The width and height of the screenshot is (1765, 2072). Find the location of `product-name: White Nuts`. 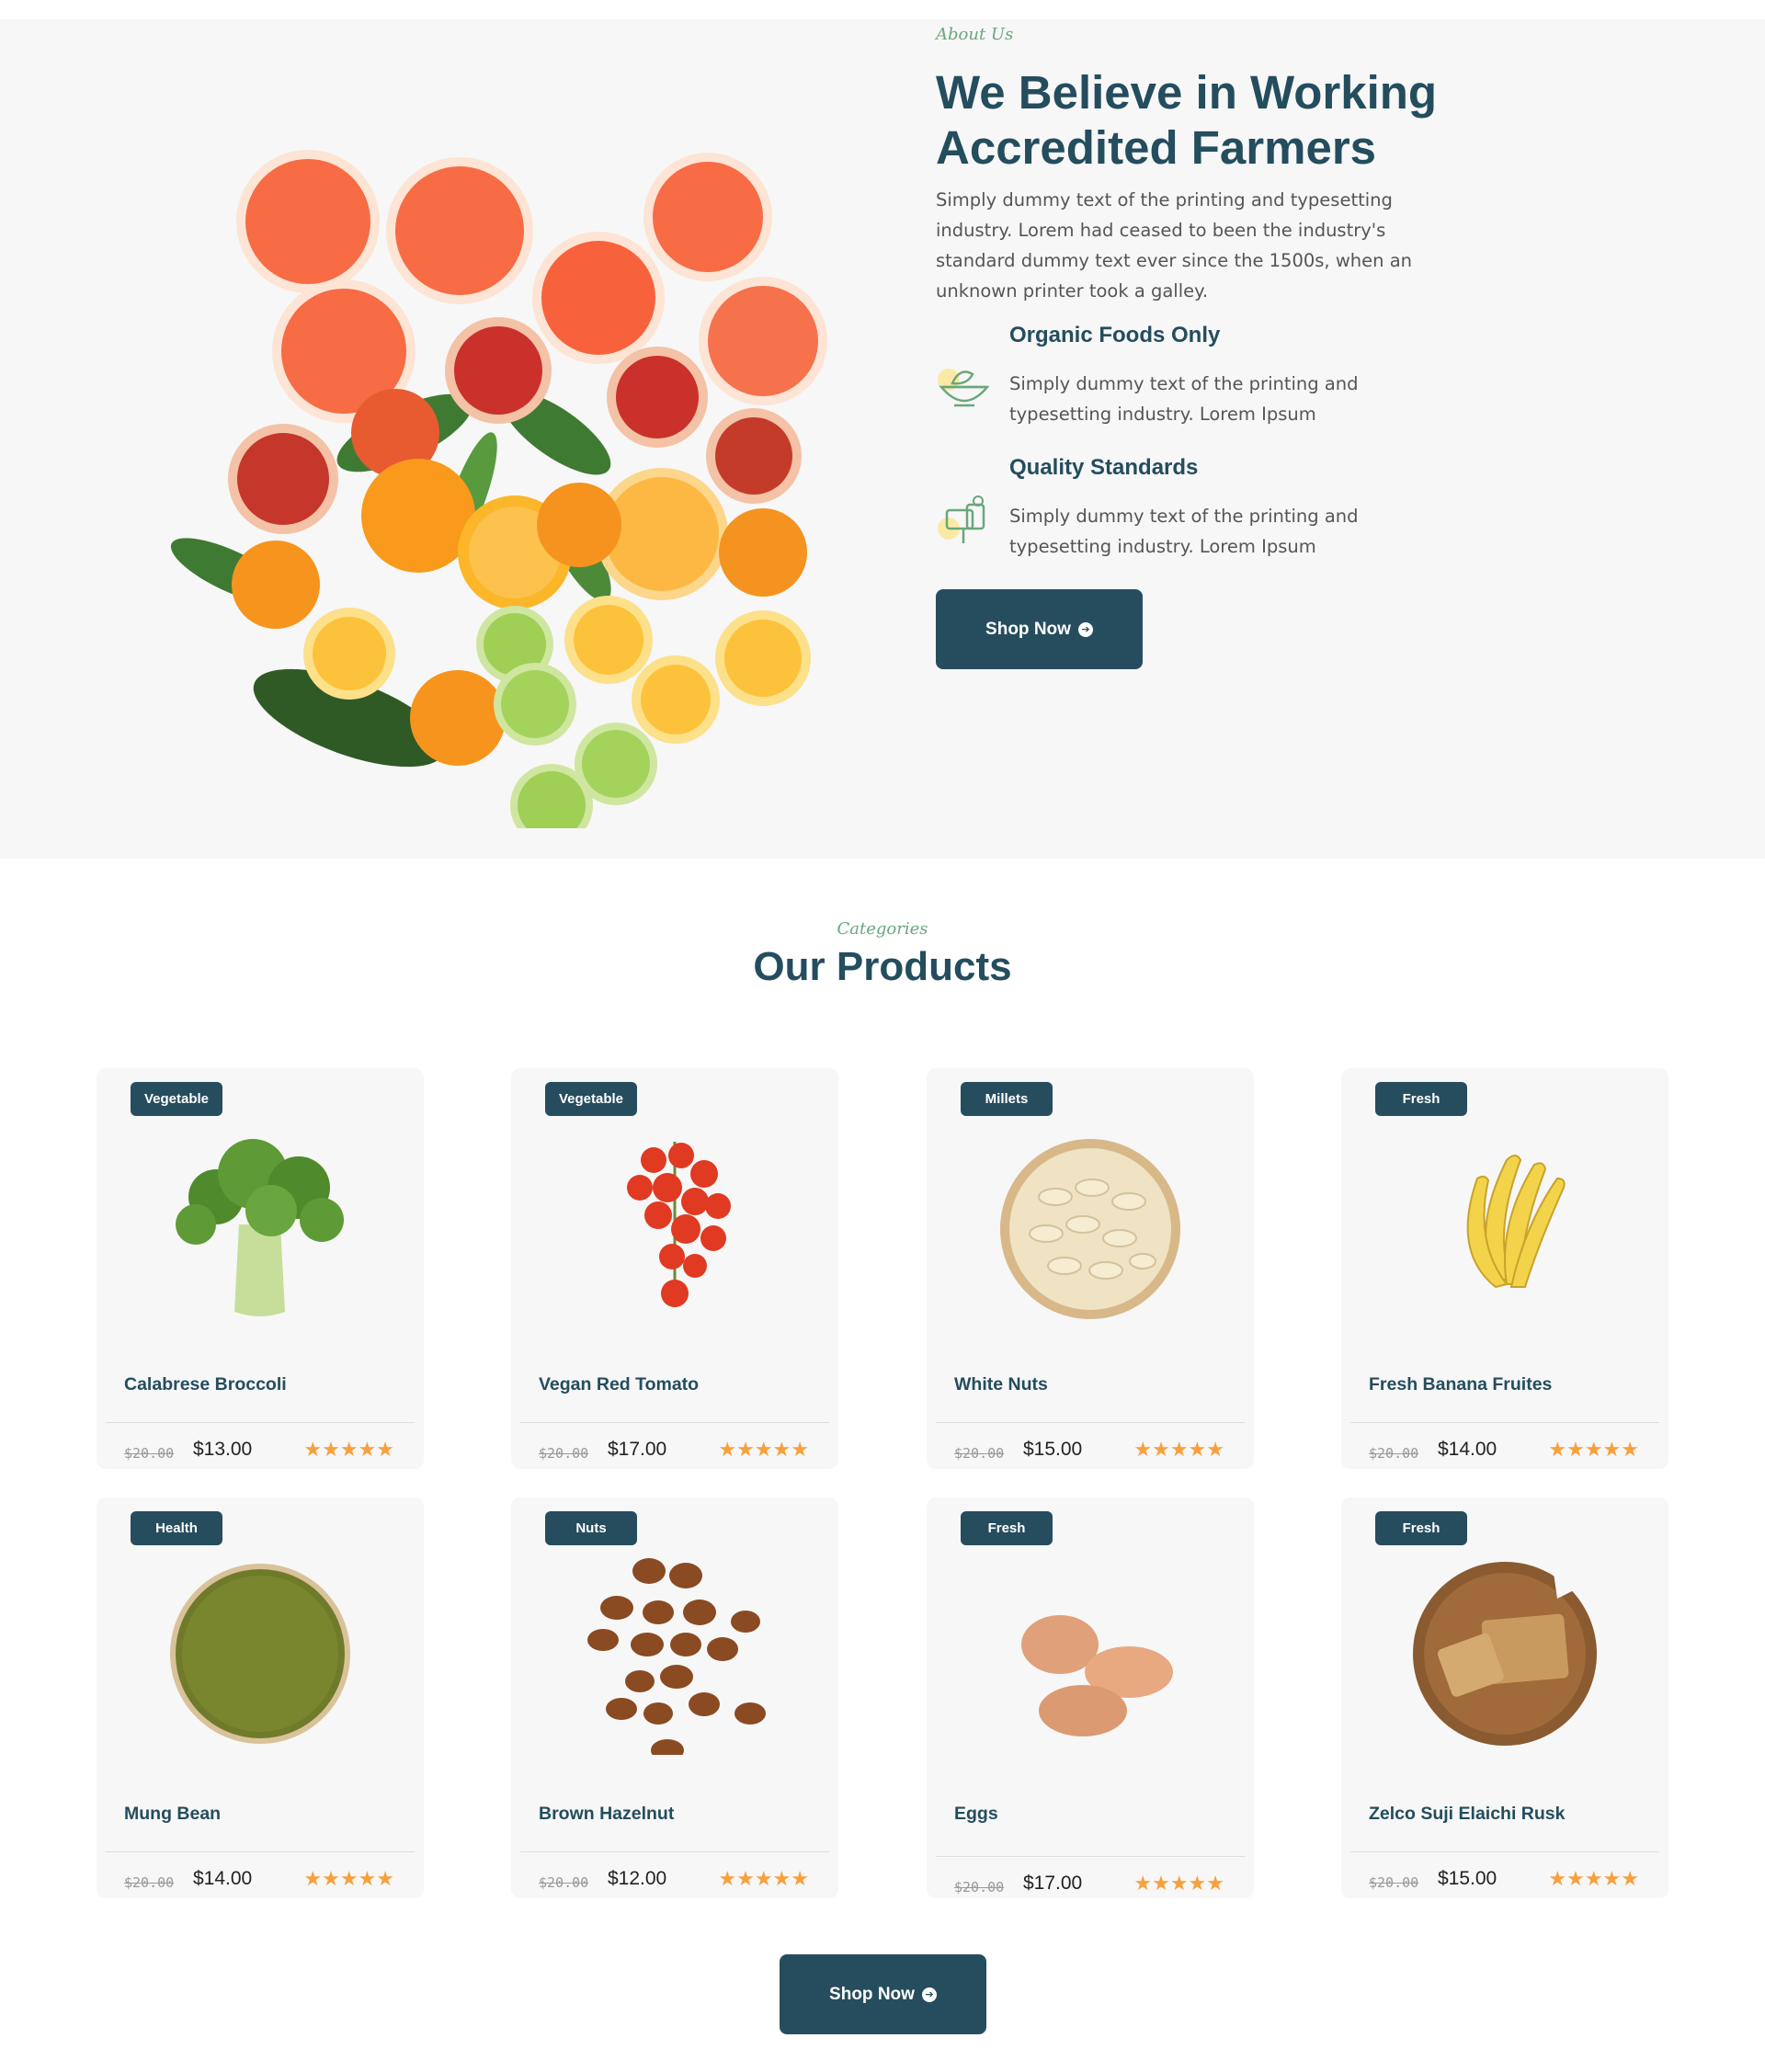

product-name: White Nuts is located at coordinates (1001, 1385).